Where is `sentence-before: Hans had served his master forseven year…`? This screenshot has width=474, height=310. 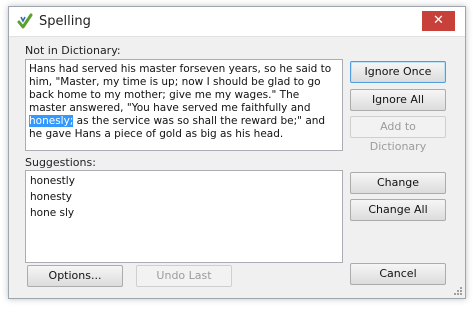
sentence-before: Hans had served his master forseven year… is located at coordinates (180, 88).